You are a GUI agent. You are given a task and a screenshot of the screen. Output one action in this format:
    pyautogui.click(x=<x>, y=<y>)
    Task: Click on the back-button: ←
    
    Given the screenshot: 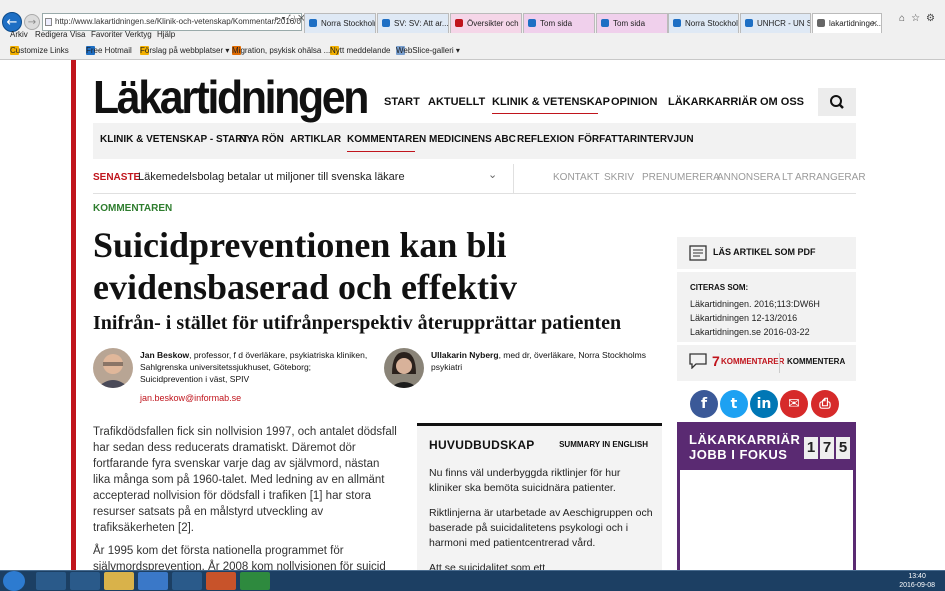 What is the action you would take?
    pyautogui.click(x=12, y=22)
    